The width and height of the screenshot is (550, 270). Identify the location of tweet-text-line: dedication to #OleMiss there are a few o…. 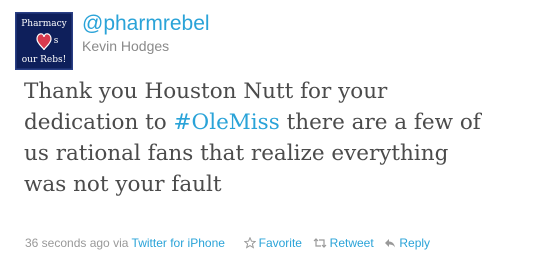
(284, 122).